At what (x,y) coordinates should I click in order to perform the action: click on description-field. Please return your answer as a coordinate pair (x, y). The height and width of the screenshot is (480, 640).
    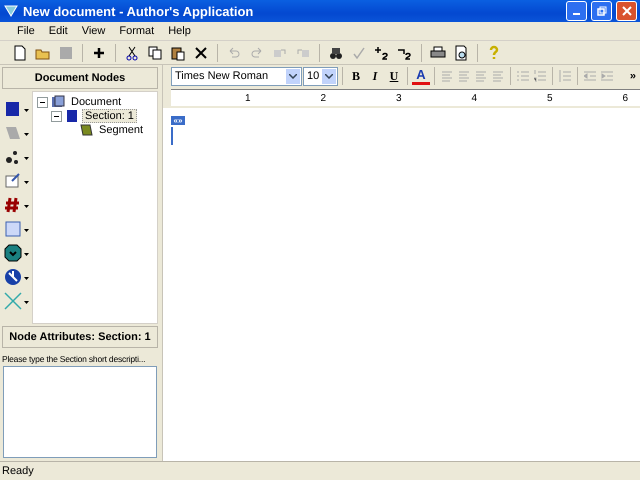
    Looking at the image, I should click on (80, 412).